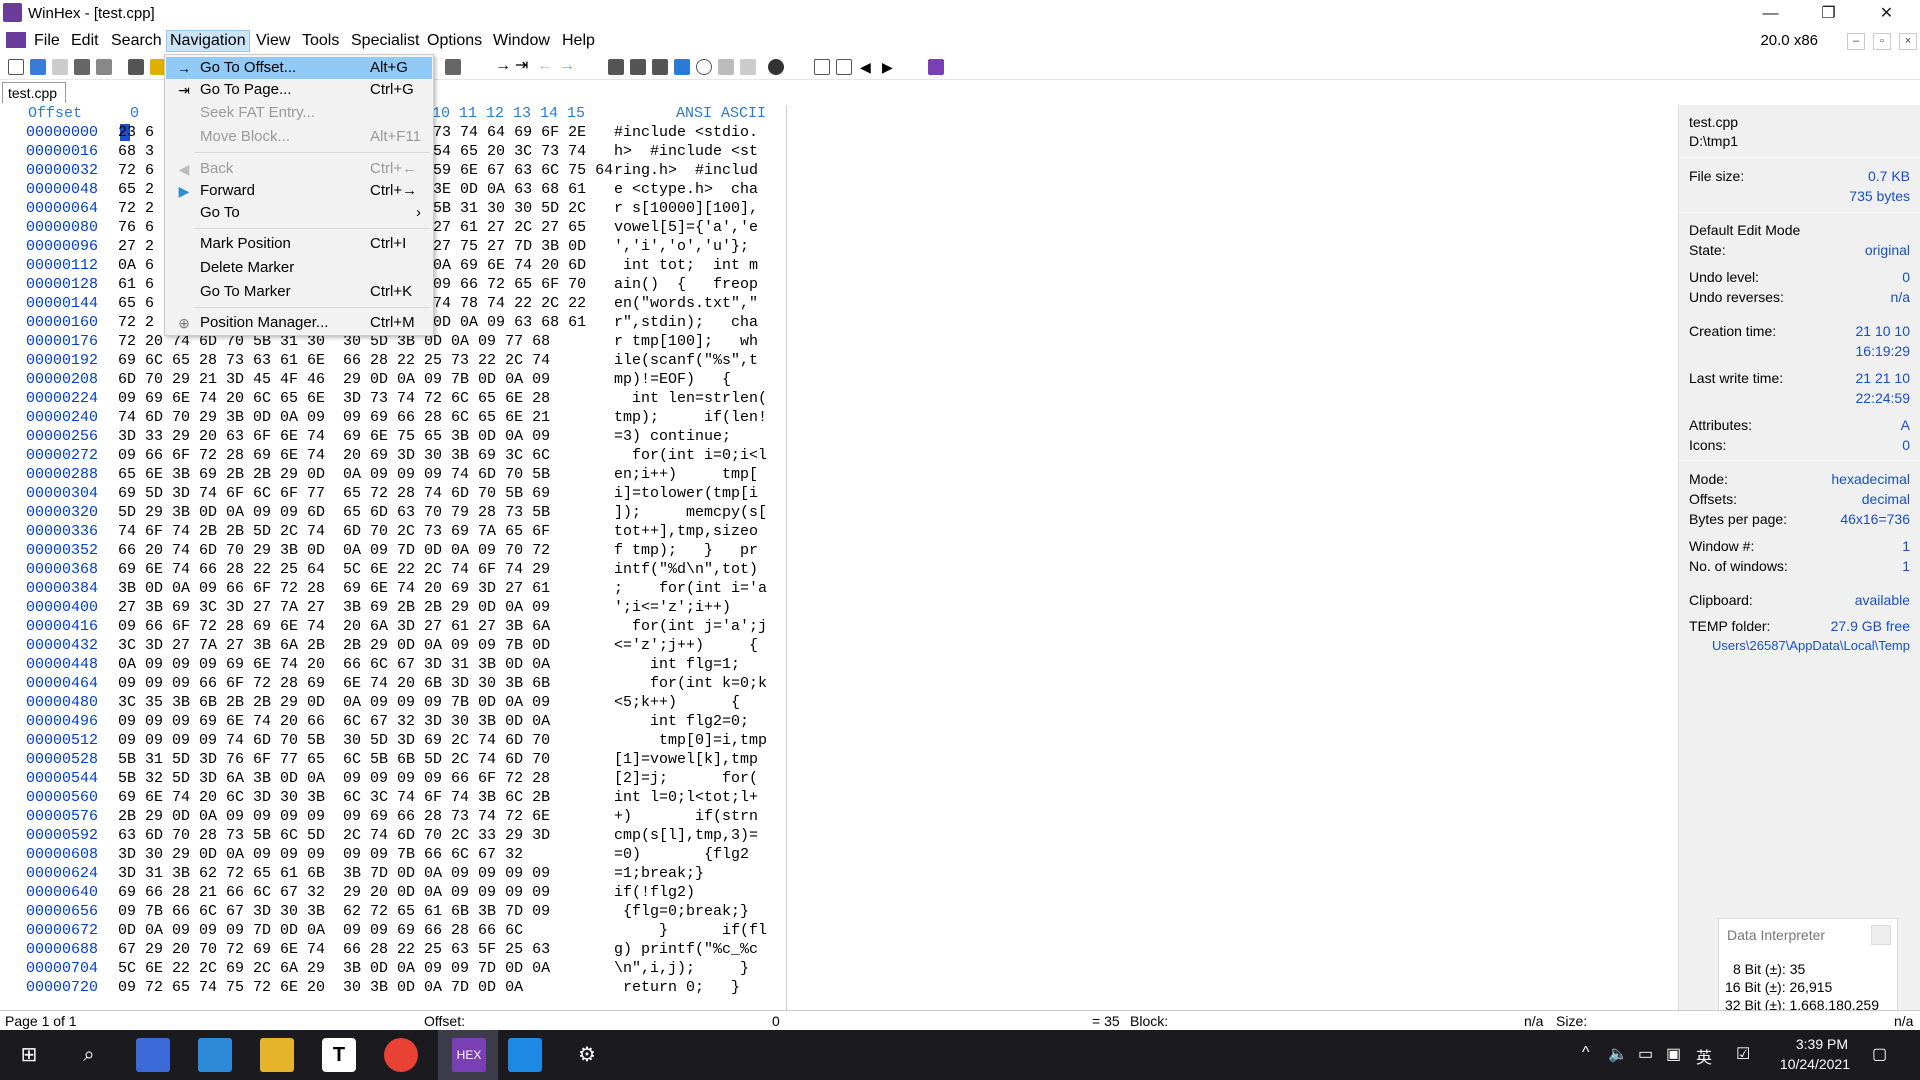 The image size is (1920, 1080). What do you see at coordinates (699, 227) in the screenshot?
I see `ansi-row: vowel[5]={'a','e` at bounding box center [699, 227].